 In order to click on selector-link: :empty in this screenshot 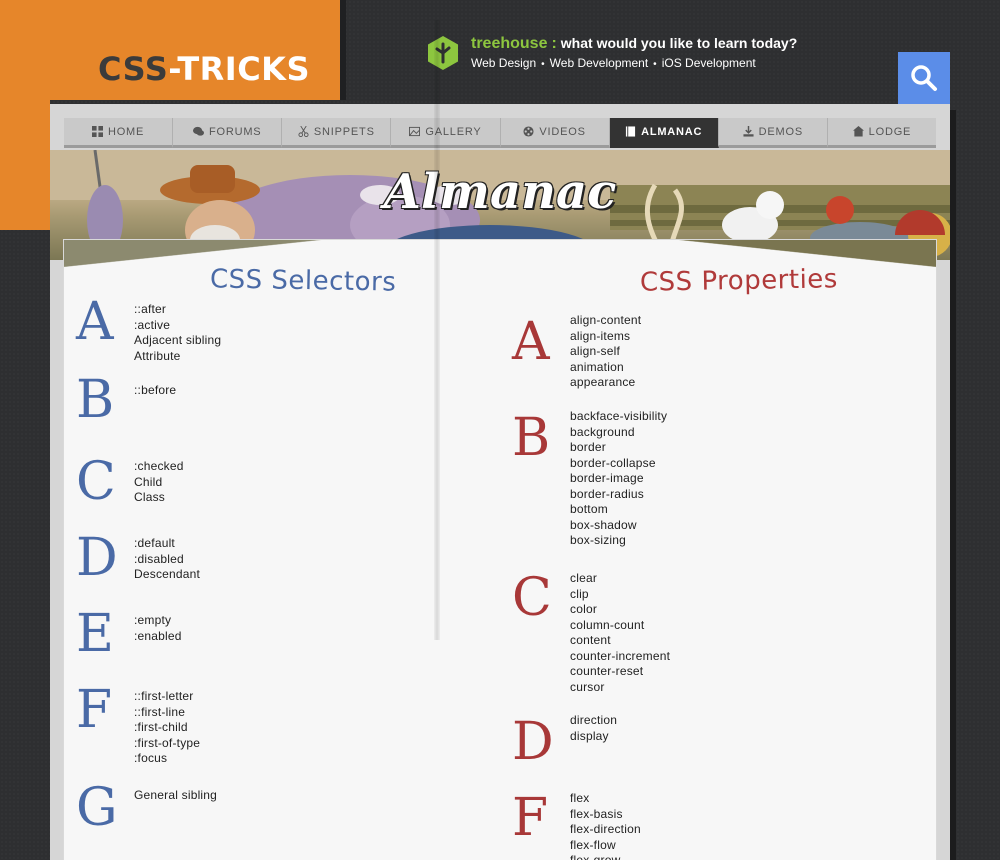, I will do `click(158, 621)`.